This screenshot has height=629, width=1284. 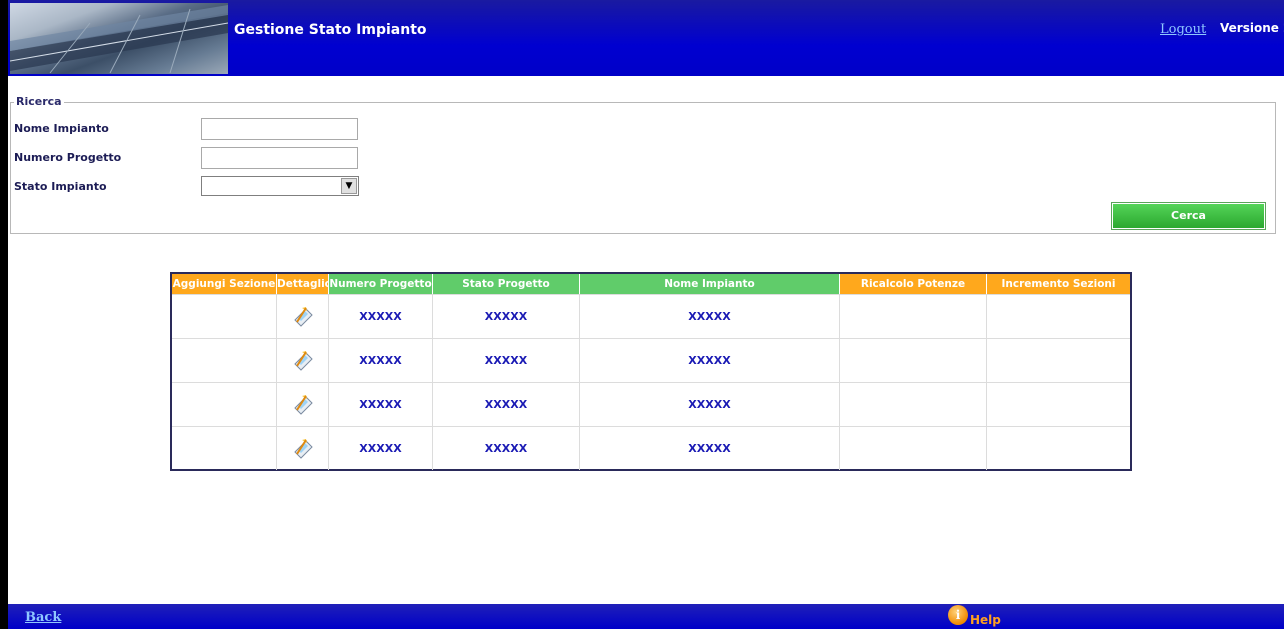 I want to click on col-nome-impianto: Nome Impianto, so click(x=710, y=284).